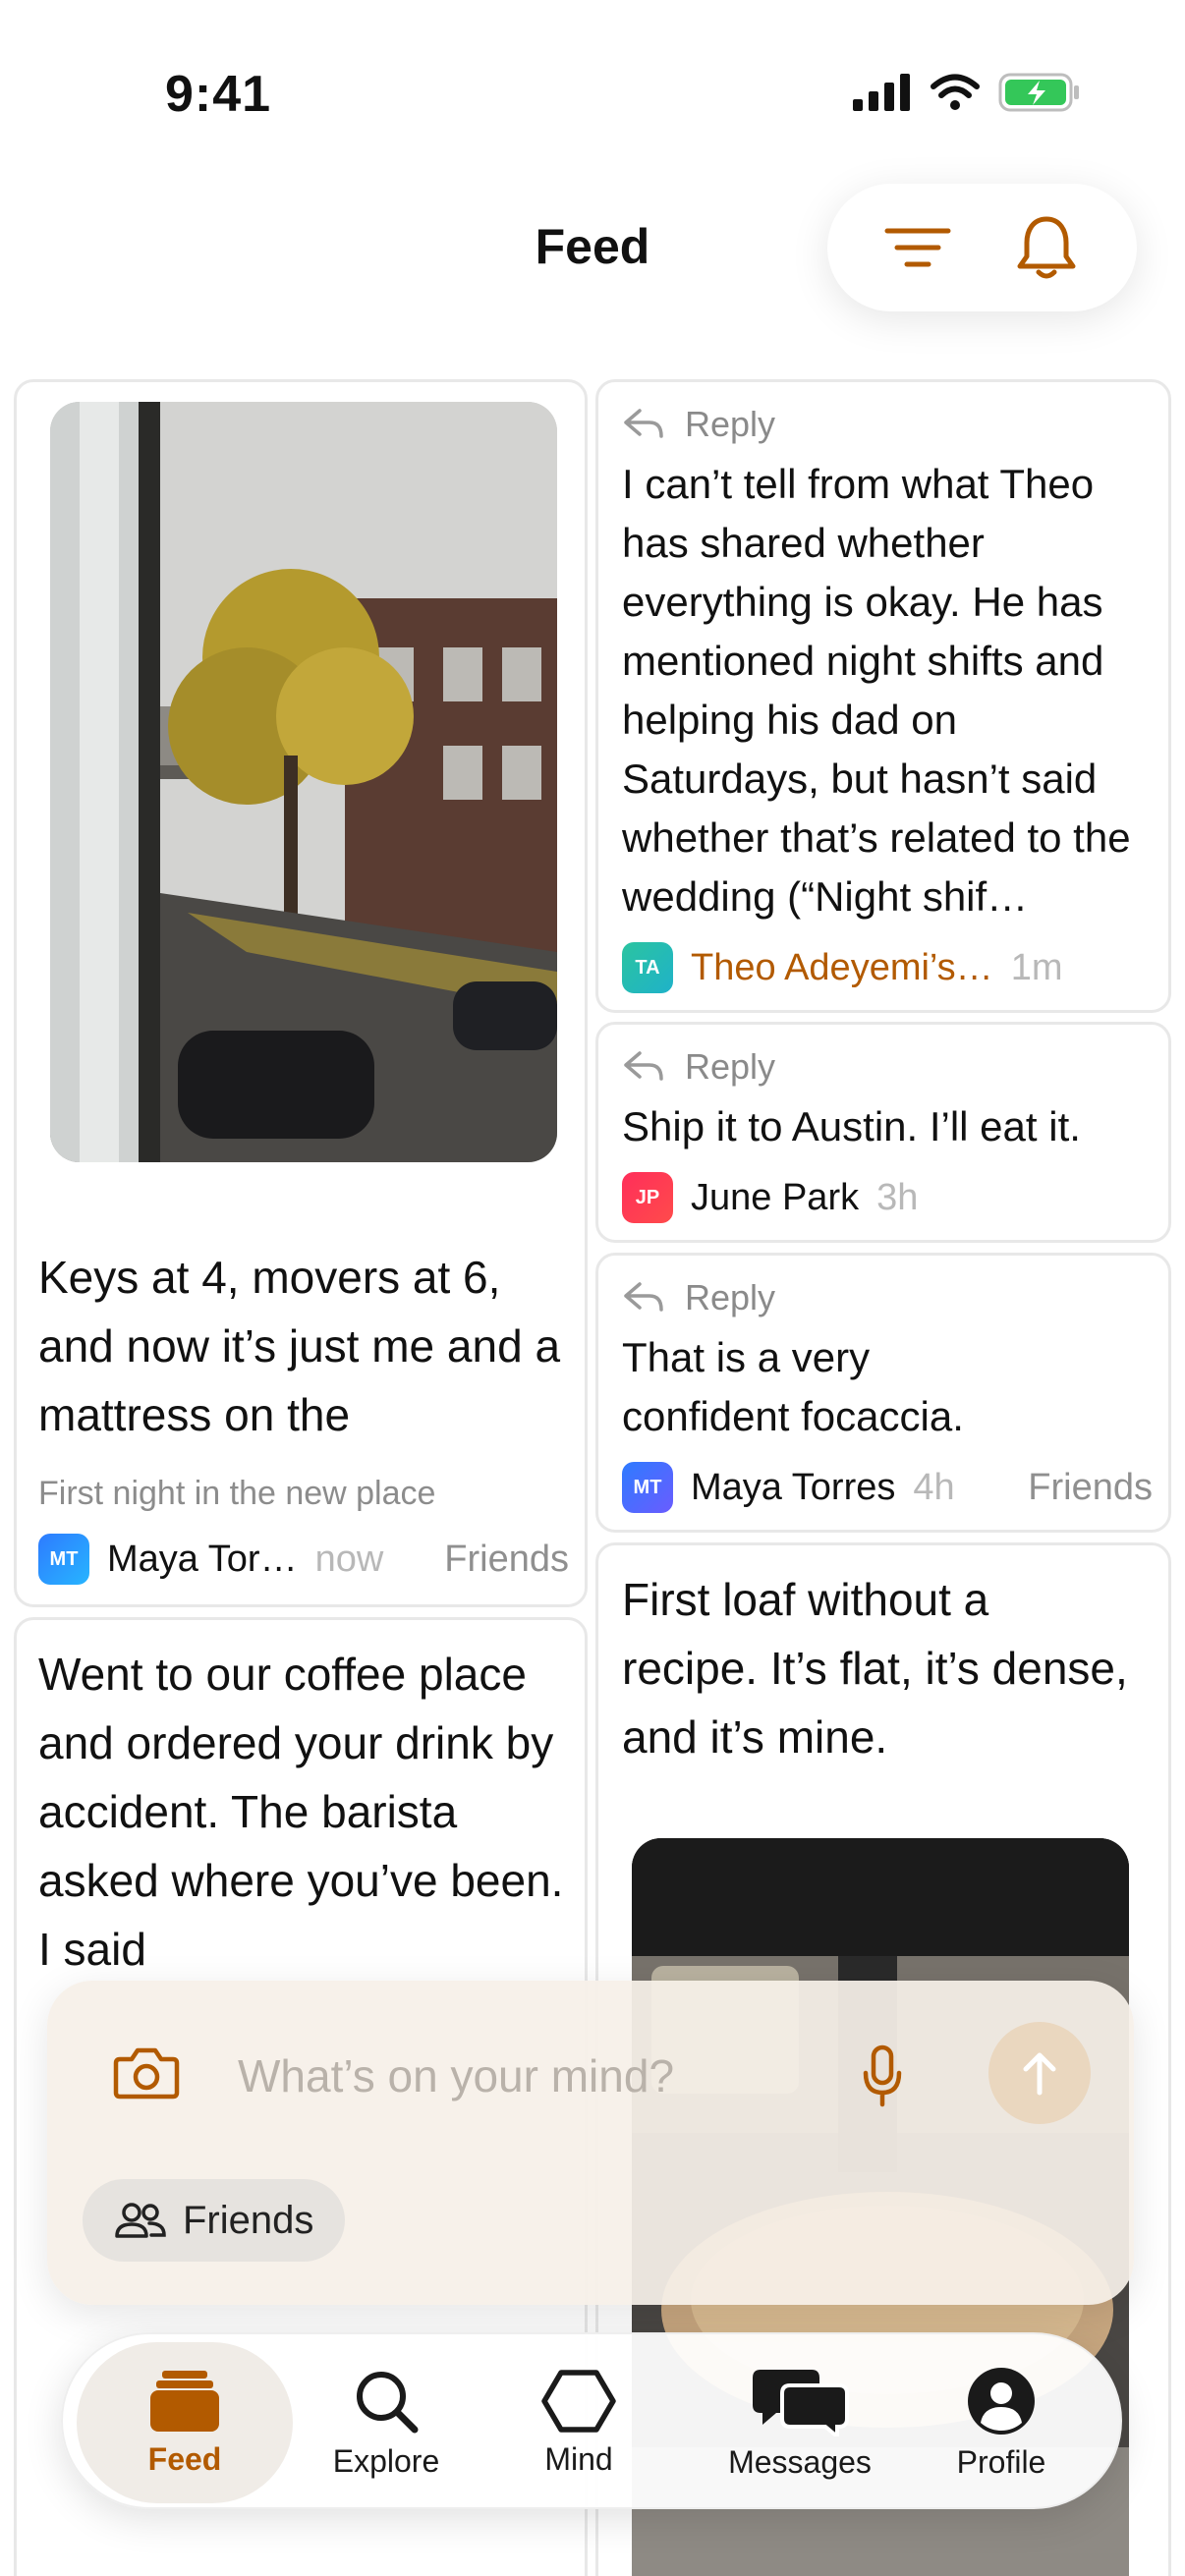  What do you see at coordinates (579, 2401) in the screenshot?
I see `hexagon-icon` at bounding box center [579, 2401].